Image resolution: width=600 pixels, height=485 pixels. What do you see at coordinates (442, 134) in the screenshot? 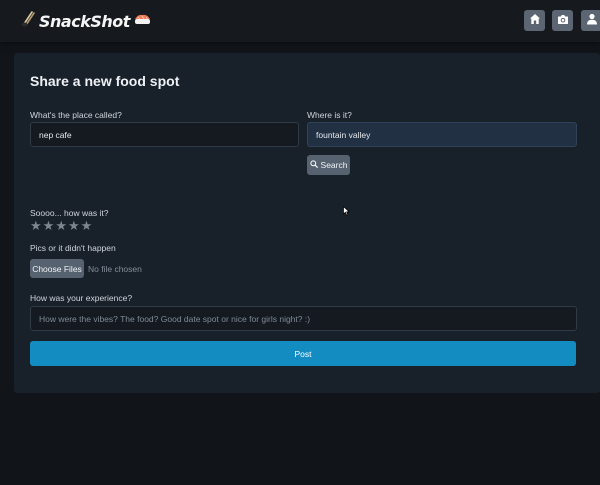
I see `location-input: fountain valley` at bounding box center [442, 134].